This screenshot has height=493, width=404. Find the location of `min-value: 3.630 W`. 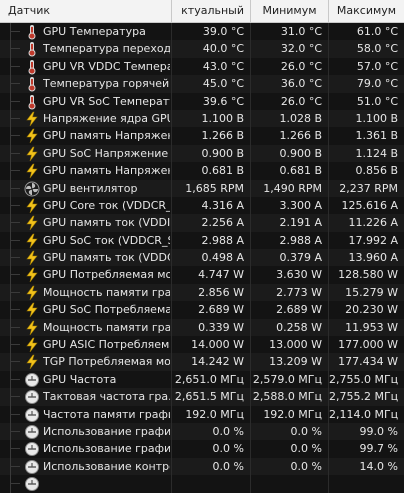

min-value: 3.630 W is located at coordinates (290, 275).